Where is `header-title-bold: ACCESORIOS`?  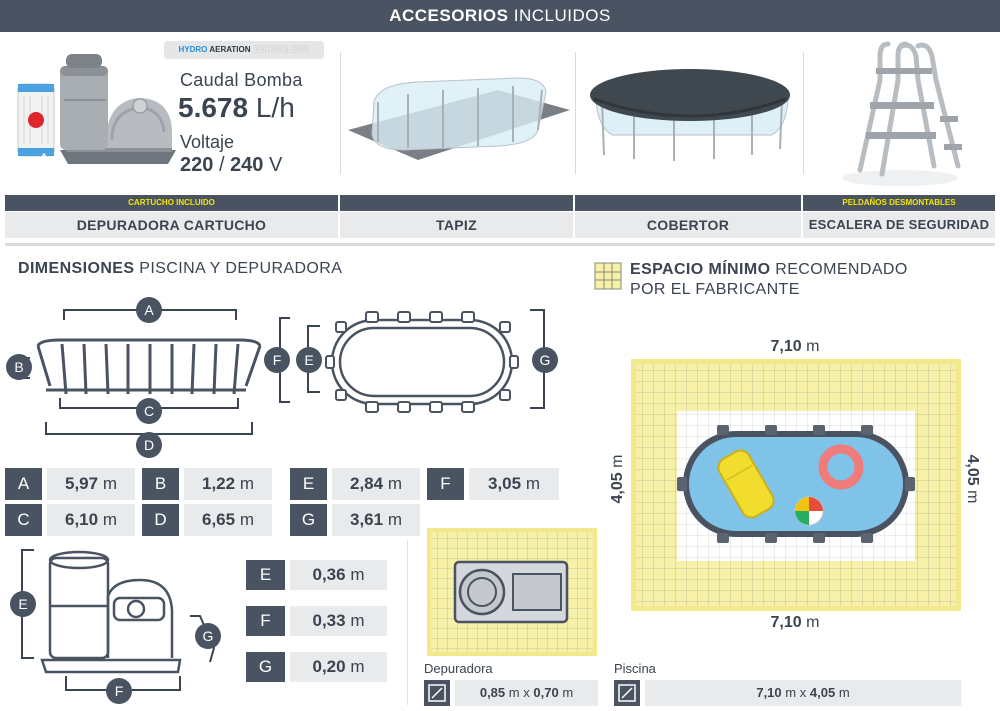 header-title-bold: ACCESORIOS is located at coordinates (449, 15).